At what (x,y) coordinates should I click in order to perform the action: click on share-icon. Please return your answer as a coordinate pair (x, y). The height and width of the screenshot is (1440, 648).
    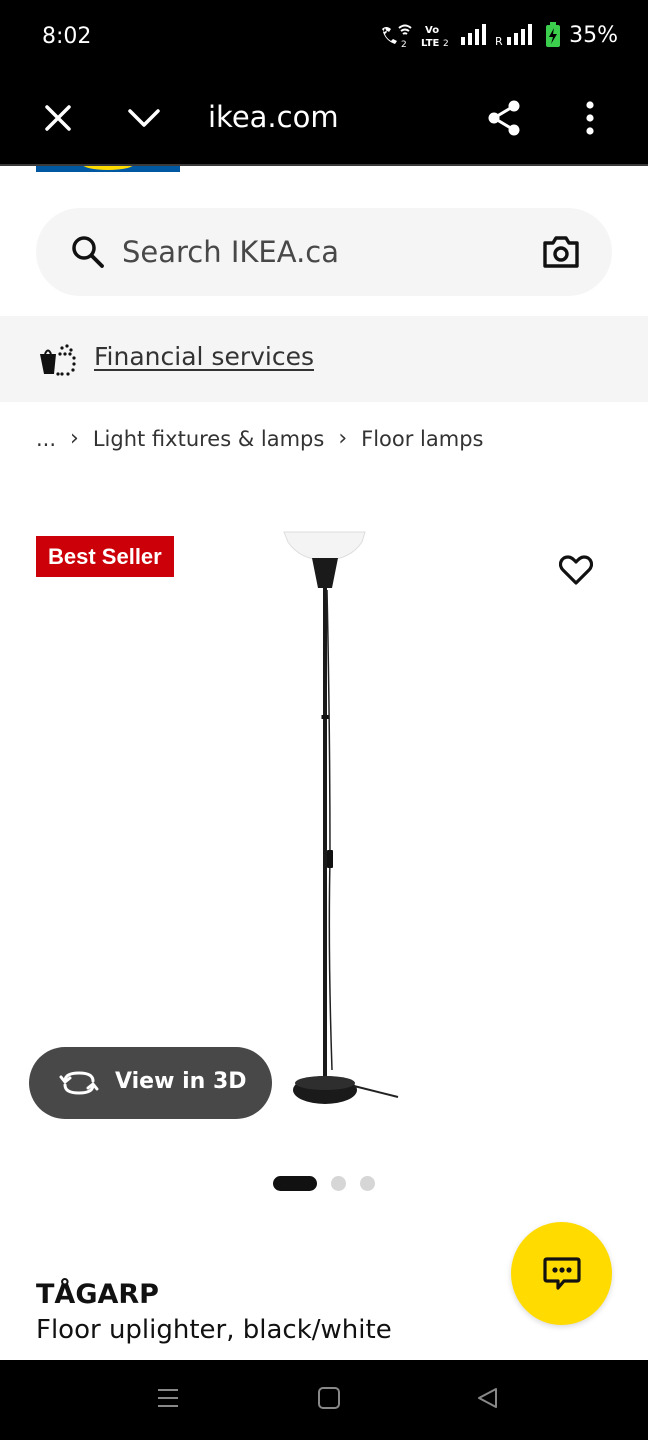
    Looking at the image, I should click on (504, 120).